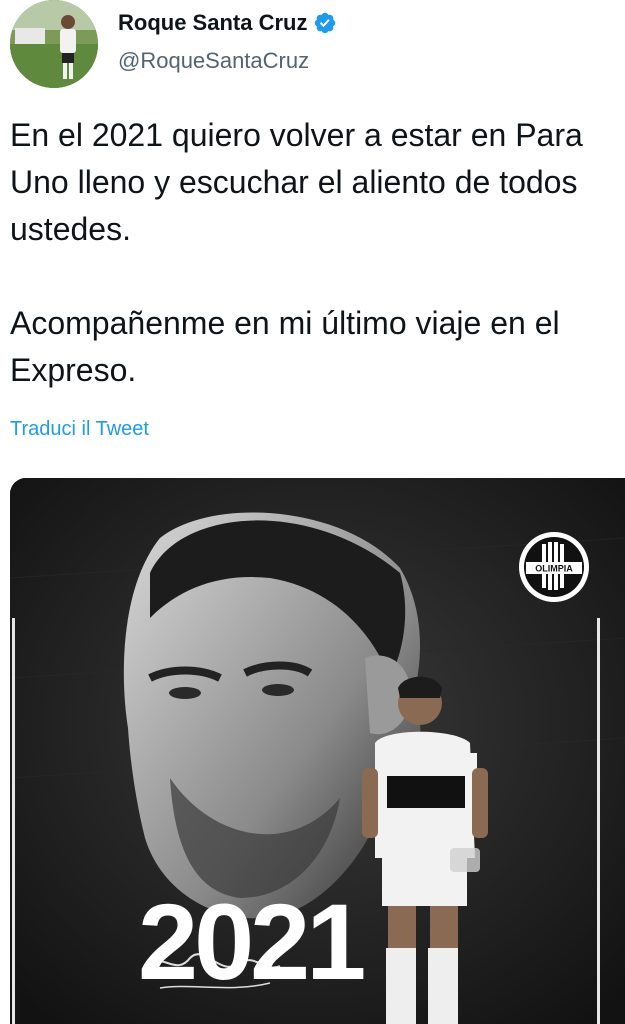 The width and height of the screenshot is (625, 1024). I want to click on avatar, so click(54, 44).